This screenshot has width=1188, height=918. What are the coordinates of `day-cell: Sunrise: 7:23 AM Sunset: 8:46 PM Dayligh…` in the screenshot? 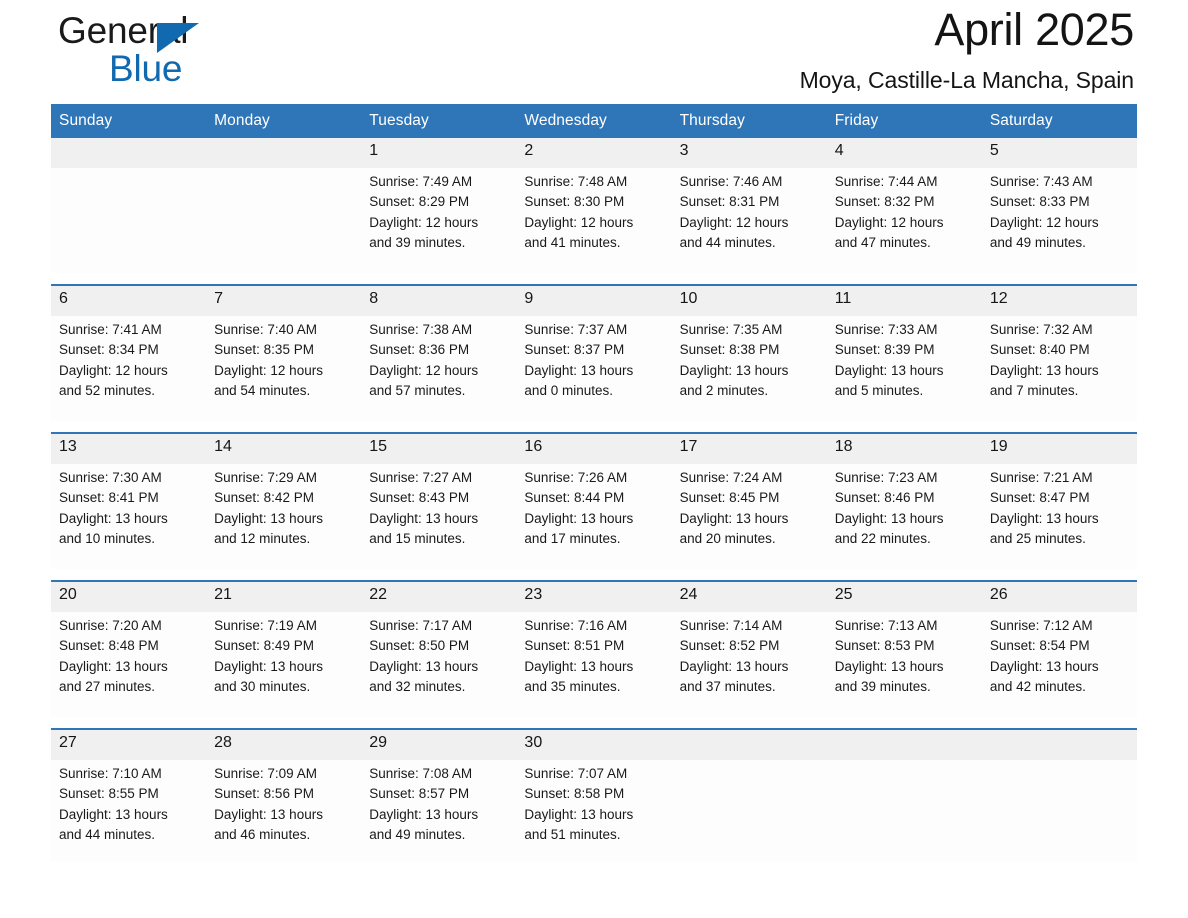 It's located at (904, 516).